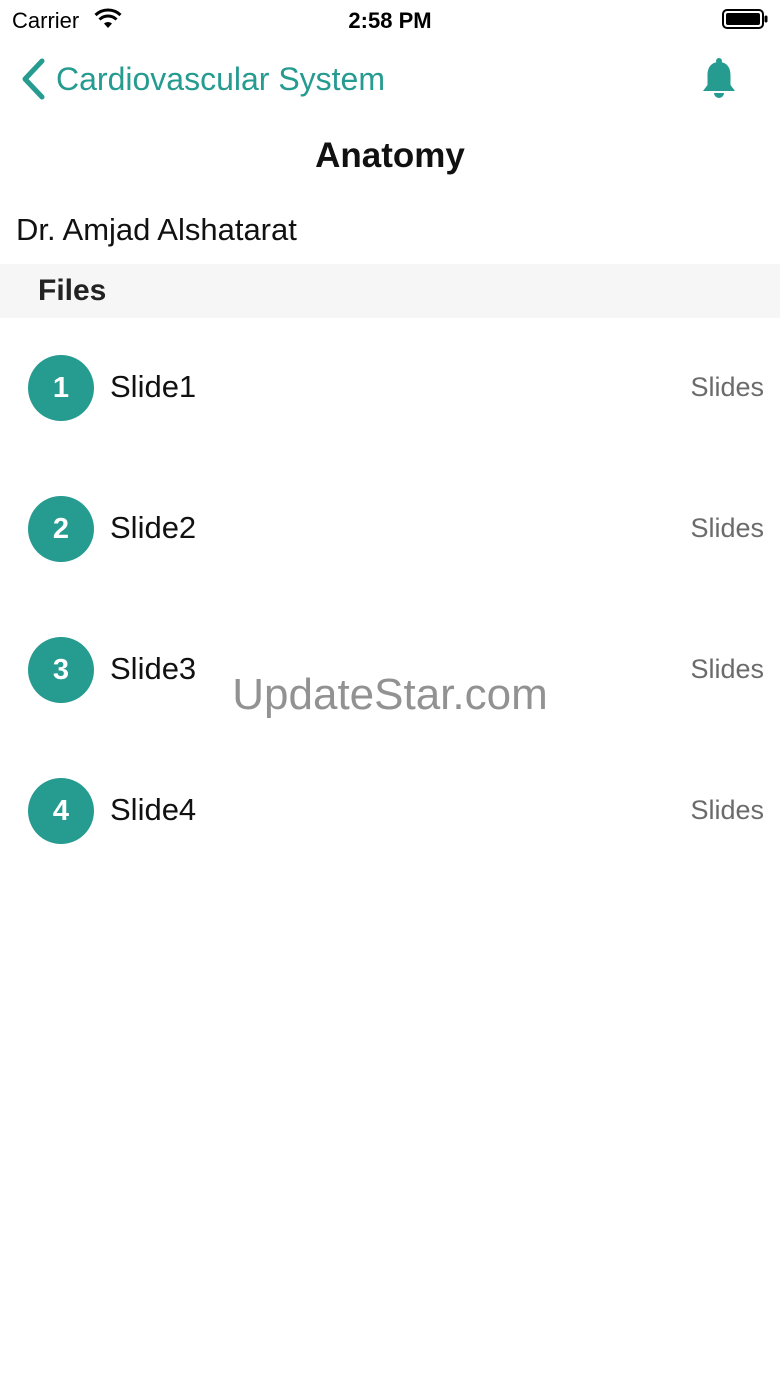 The image size is (780, 1387). What do you see at coordinates (153, 527) in the screenshot?
I see `file-name: Slide2` at bounding box center [153, 527].